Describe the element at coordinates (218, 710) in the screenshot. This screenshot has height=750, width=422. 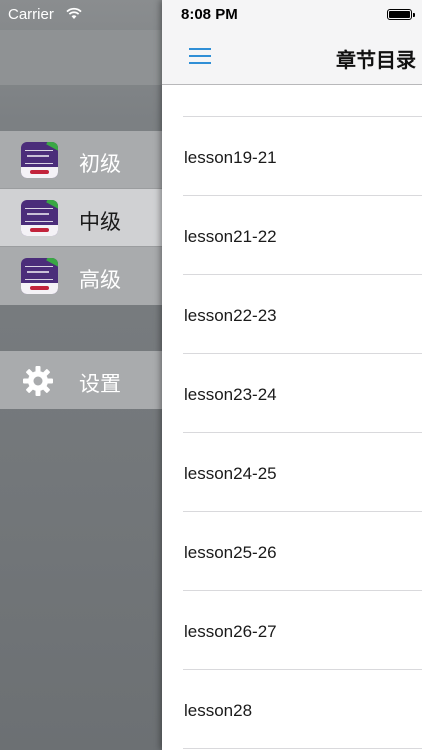
I see `lesson-title: lesson28` at that location.